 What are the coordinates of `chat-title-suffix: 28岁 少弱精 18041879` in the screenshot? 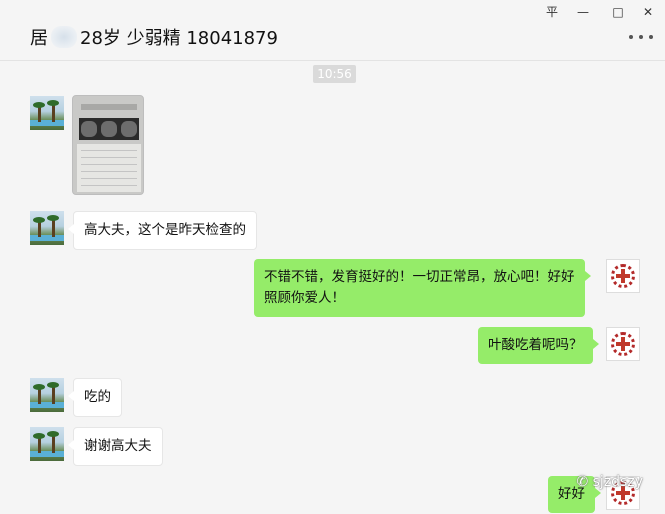 It's located at (179, 38).